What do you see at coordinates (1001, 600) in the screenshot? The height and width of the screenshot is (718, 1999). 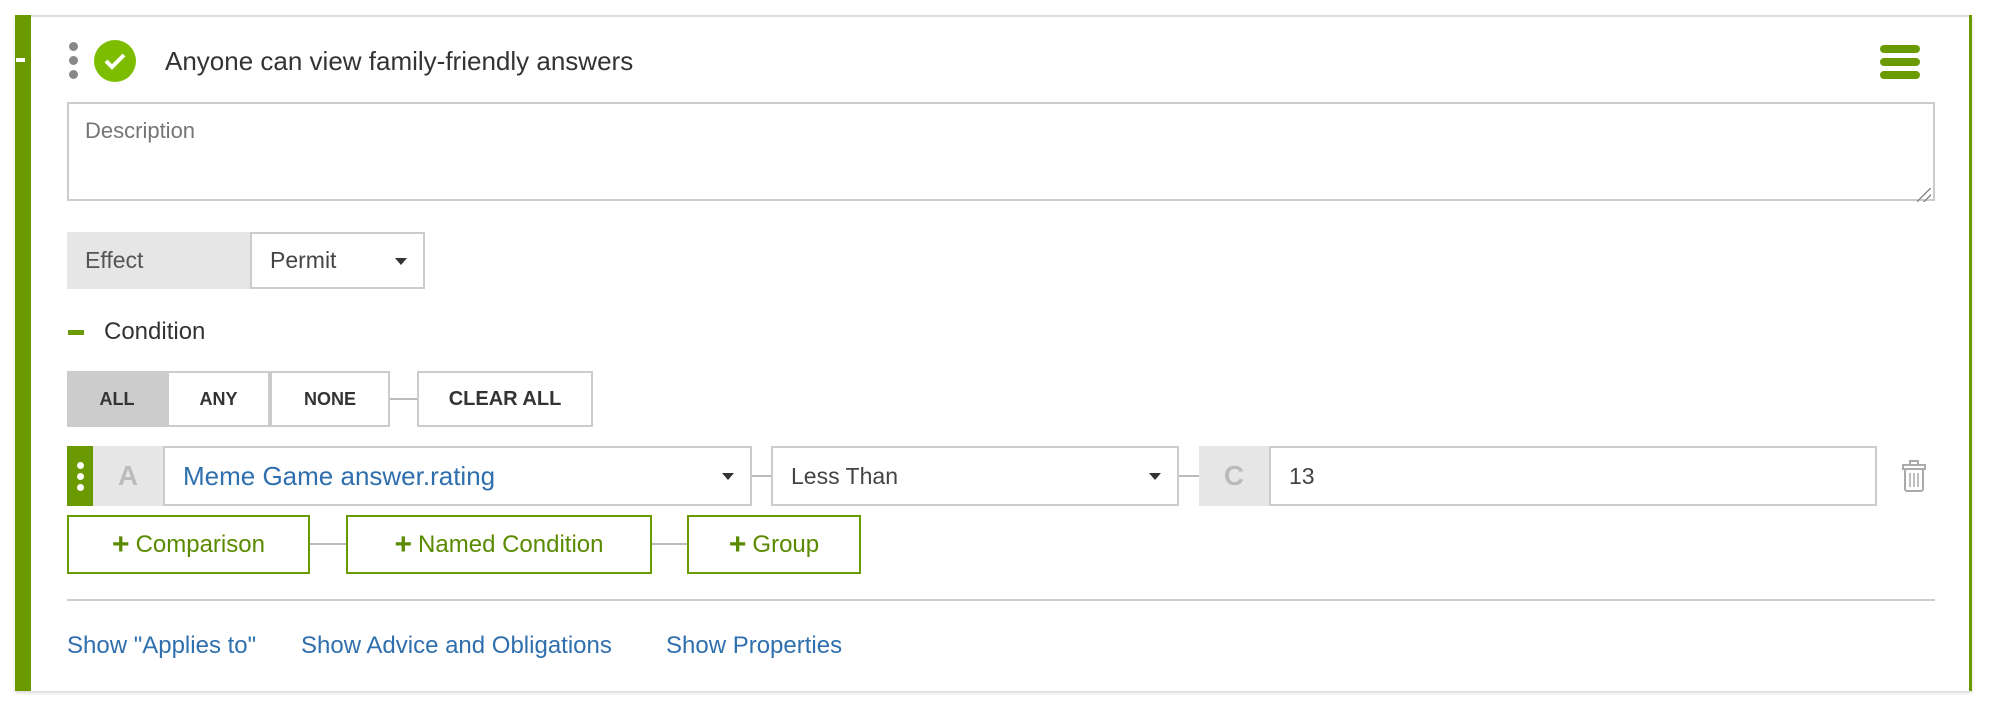 I see `divider` at bounding box center [1001, 600].